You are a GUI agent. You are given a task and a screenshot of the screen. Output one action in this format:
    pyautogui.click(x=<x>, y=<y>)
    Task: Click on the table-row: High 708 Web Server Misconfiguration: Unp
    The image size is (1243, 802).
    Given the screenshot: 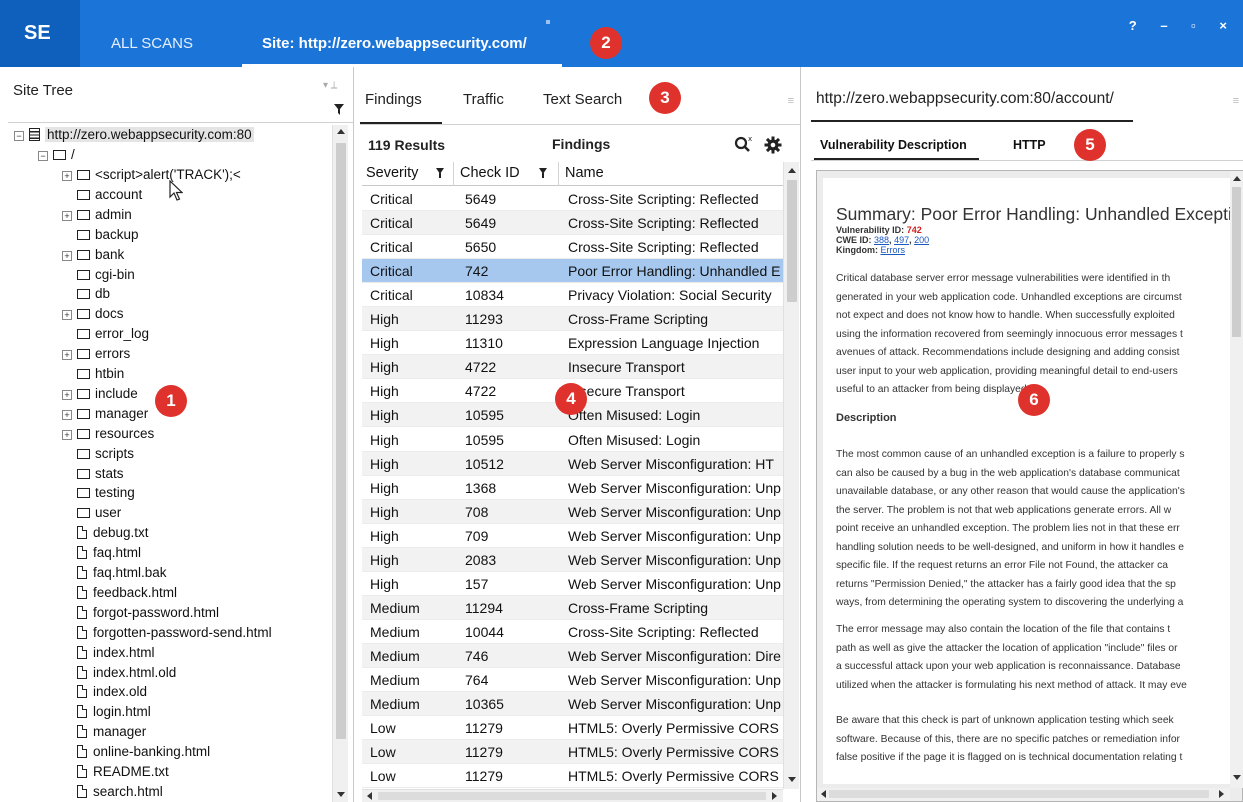 What is the action you would take?
    pyautogui.click(x=572, y=511)
    